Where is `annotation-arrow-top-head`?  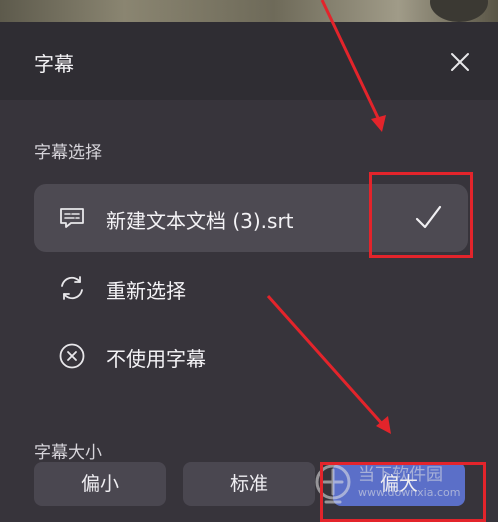
annotation-arrow-top-head is located at coordinates (378, 123).